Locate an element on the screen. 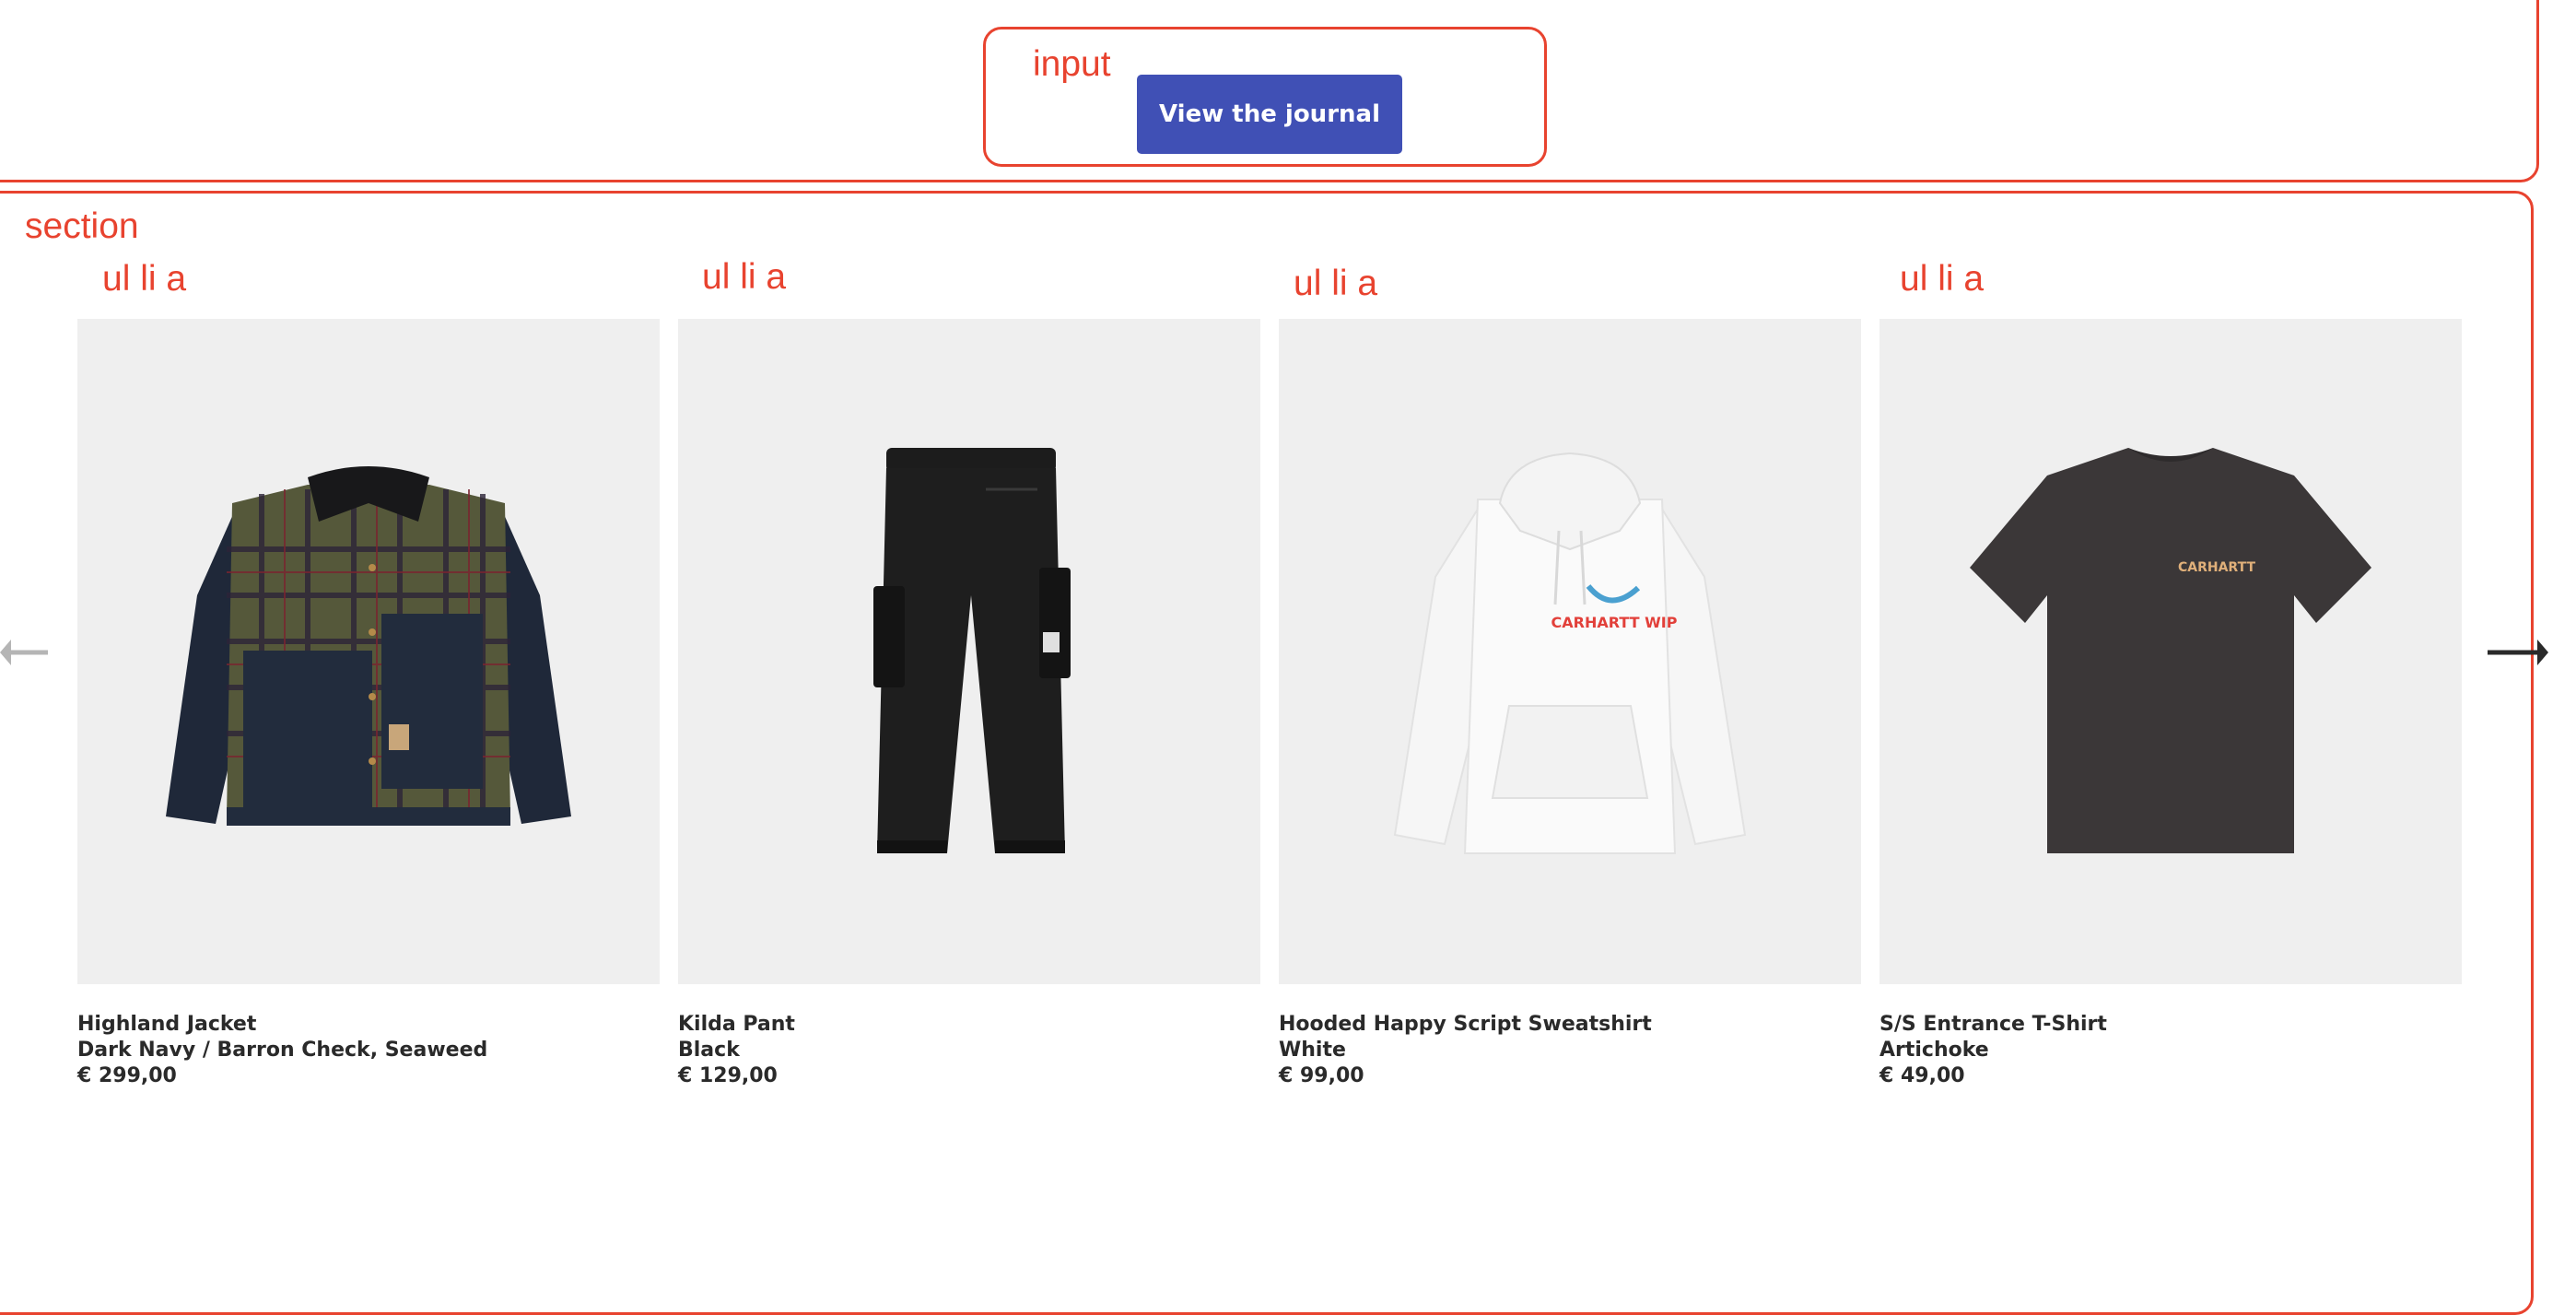  list-annotation-label-4: ul li a is located at coordinates (1942, 279).